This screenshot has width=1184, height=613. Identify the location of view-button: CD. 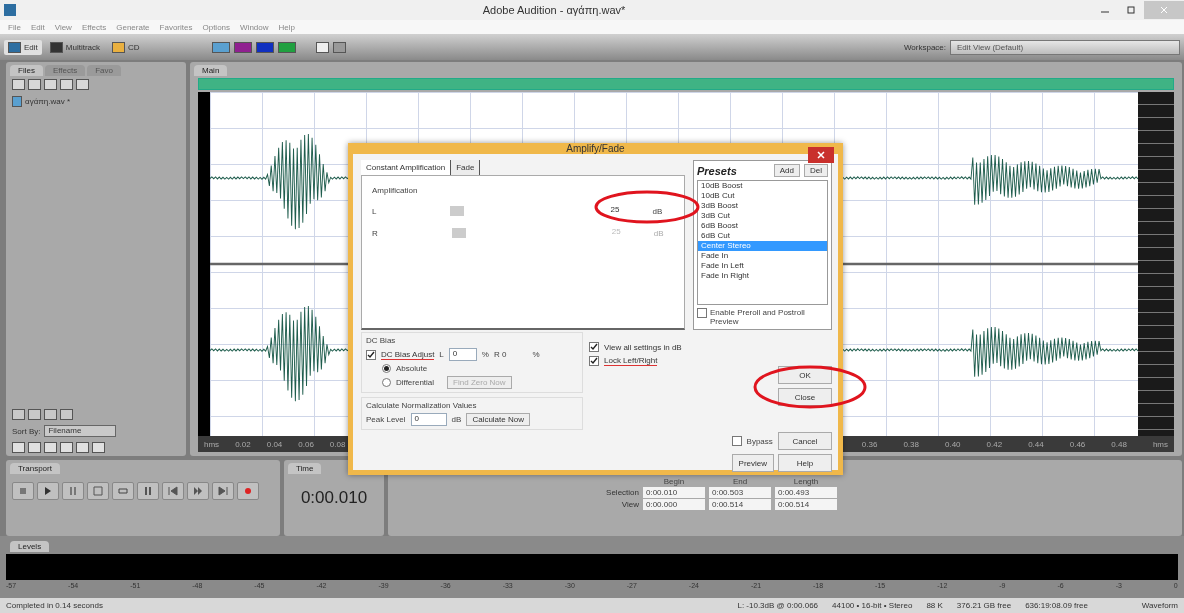
(126, 47).